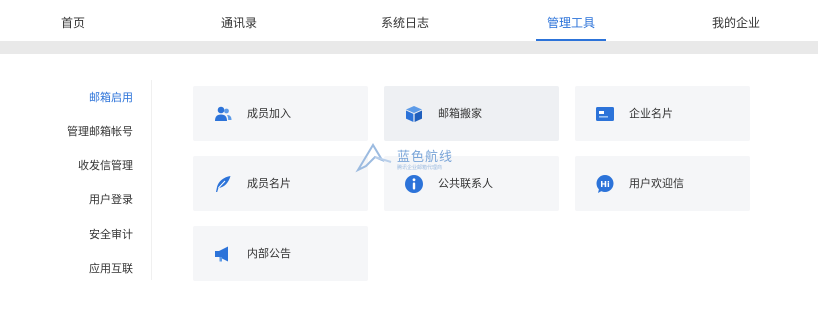 This screenshot has width=818, height=315. Describe the element at coordinates (409, 47) in the screenshot. I see `nav-divider-band` at that location.